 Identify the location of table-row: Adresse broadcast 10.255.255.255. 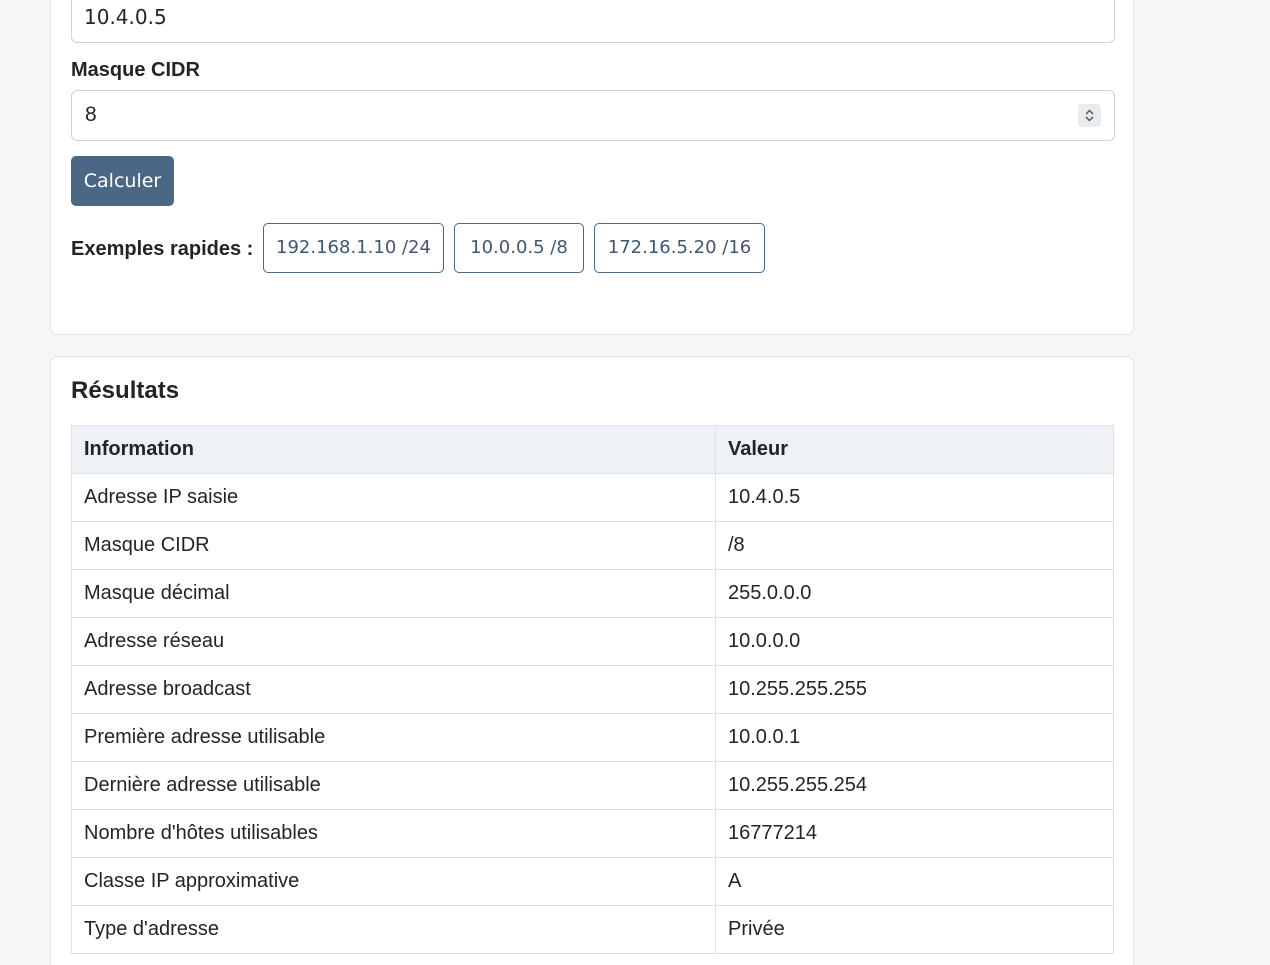
(592, 689).